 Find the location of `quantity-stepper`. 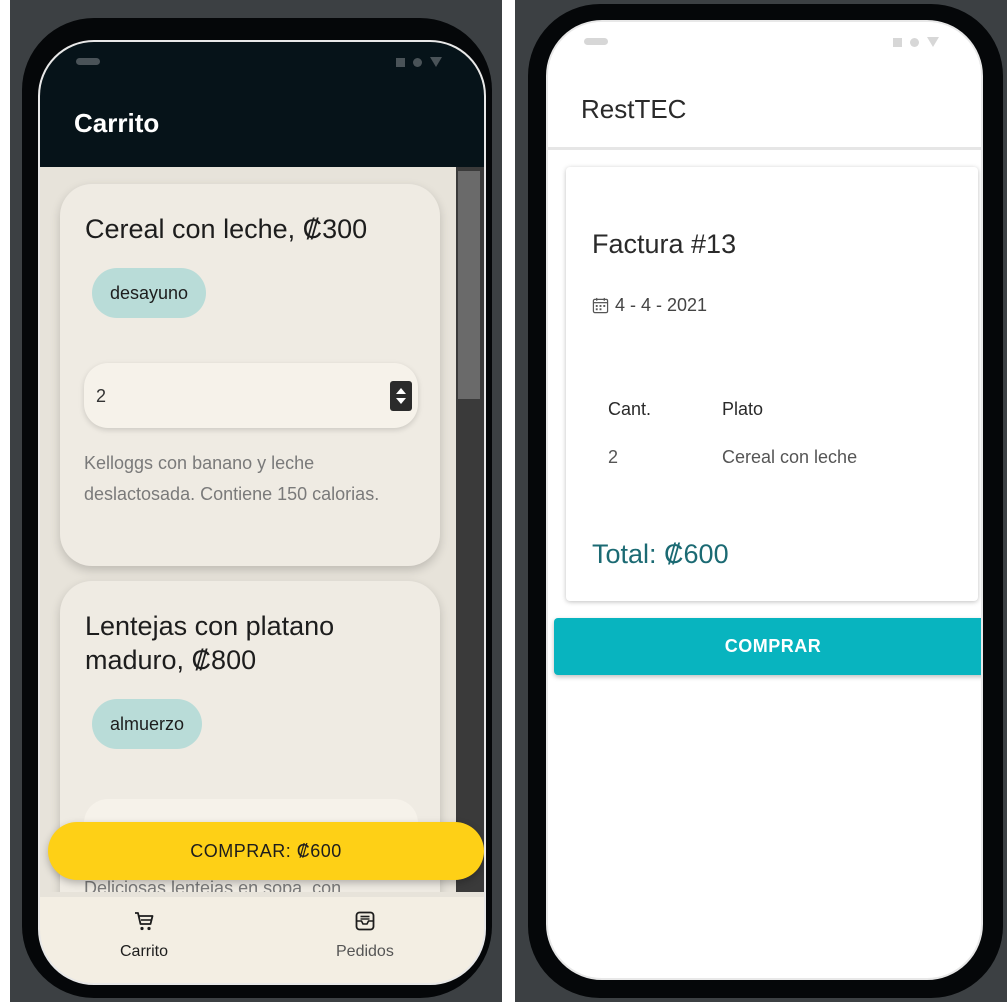

quantity-stepper is located at coordinates (251, 395).